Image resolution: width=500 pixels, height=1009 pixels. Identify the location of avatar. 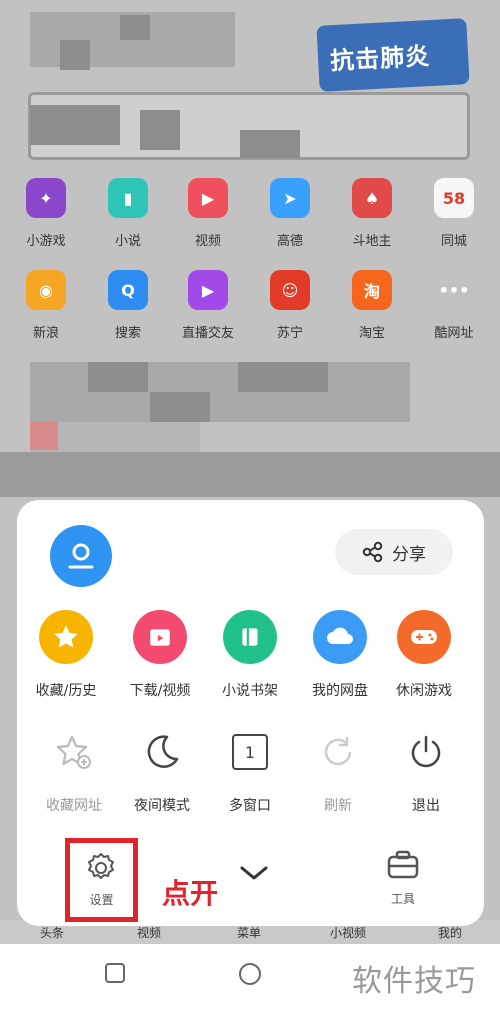
(81, 556).